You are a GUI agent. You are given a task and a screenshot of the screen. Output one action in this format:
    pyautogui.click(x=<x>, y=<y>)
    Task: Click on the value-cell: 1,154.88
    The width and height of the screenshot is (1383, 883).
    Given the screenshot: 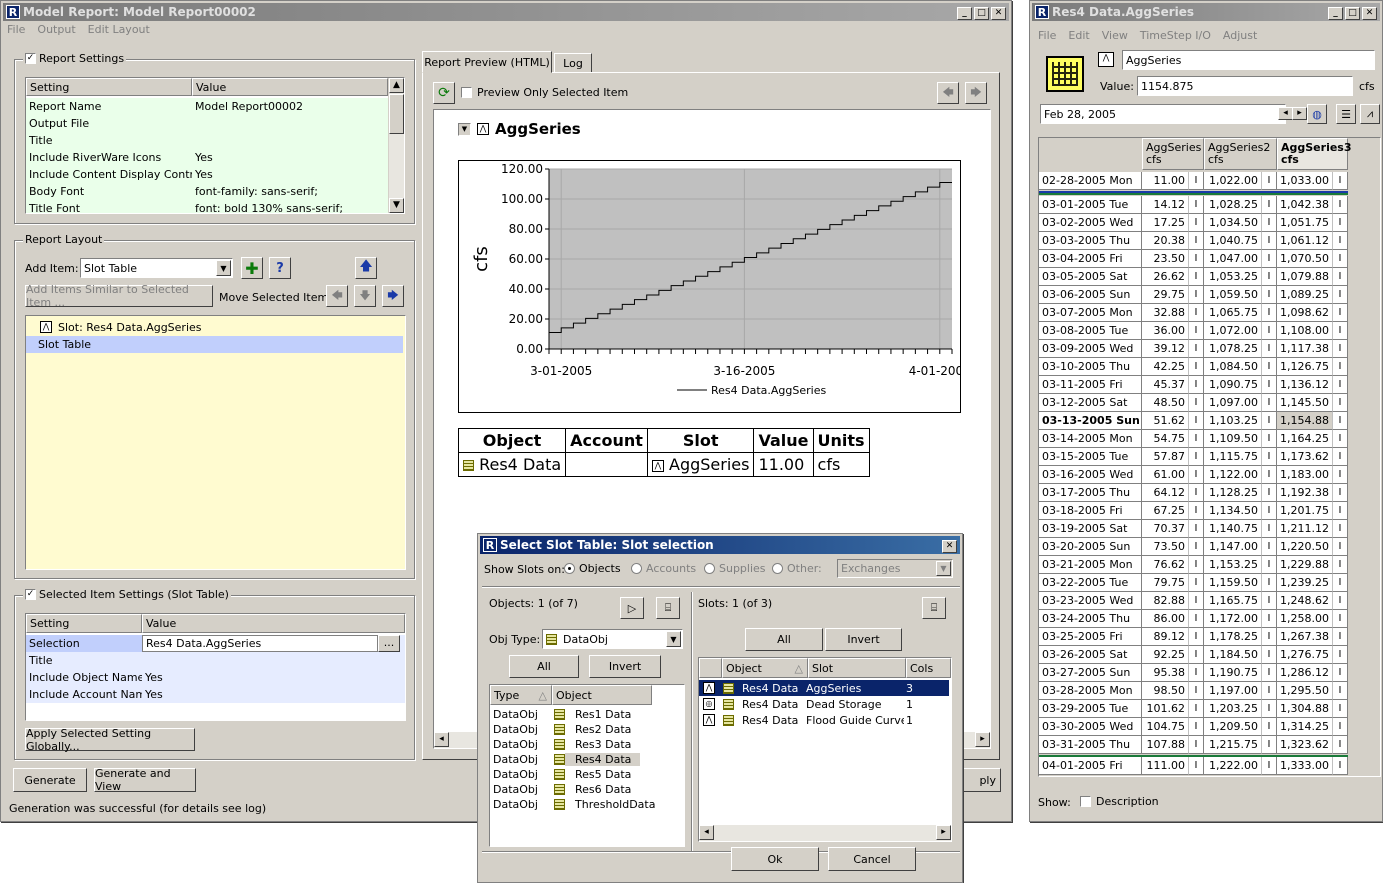 What is the action you would take?
    pyautogui.click(x=1305, y=421)
    